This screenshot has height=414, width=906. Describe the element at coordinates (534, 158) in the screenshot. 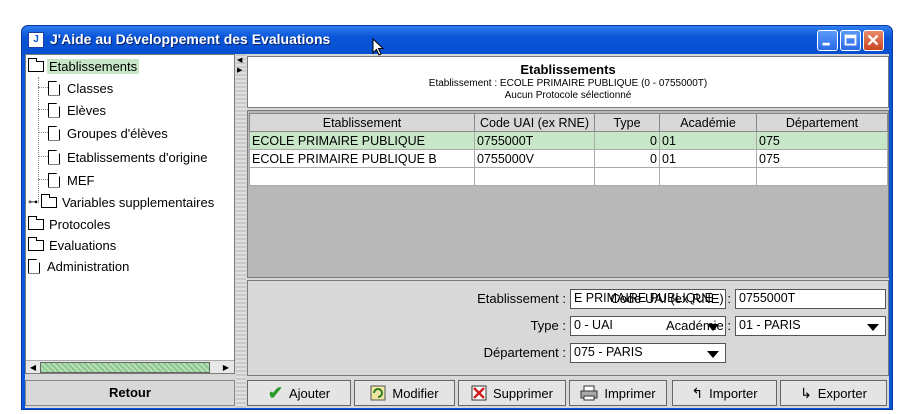

I see `cell-code-uai: 0755000V` at that location.